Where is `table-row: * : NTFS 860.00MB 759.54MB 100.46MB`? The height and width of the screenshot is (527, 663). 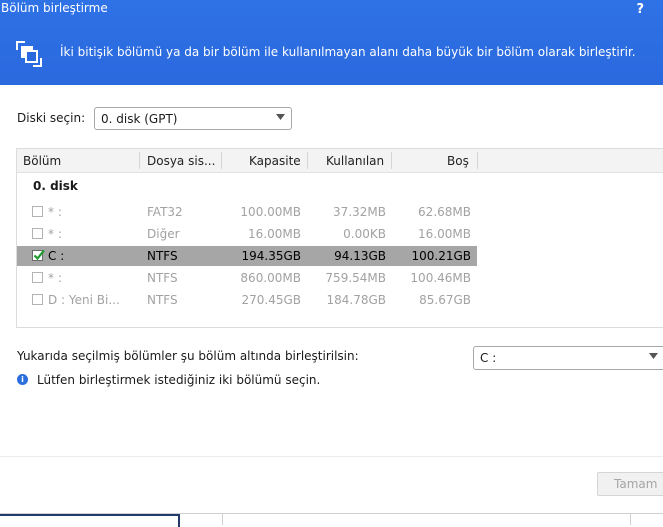 table-row: * : NTFS 860.00MB 759.54MB 100.46MB is located at coordinates (247, 278).